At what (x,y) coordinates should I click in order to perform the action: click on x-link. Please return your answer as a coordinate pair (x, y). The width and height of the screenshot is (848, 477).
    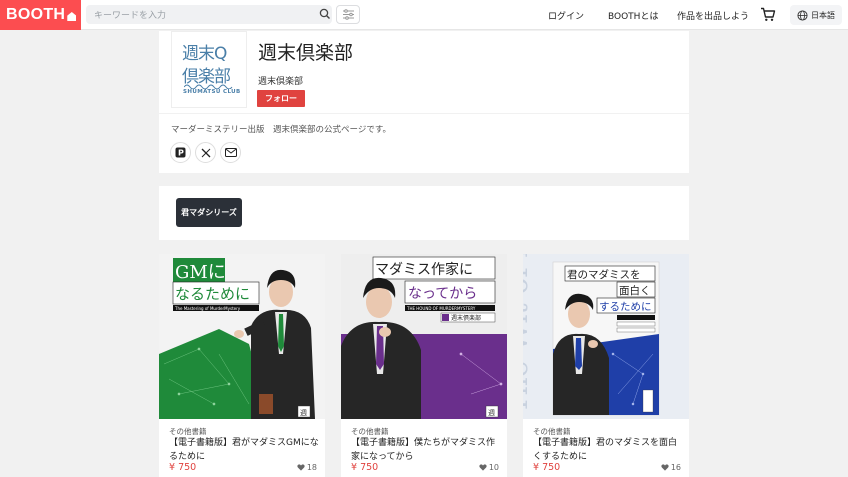
    Looking at the image, I should click on (205, 152).